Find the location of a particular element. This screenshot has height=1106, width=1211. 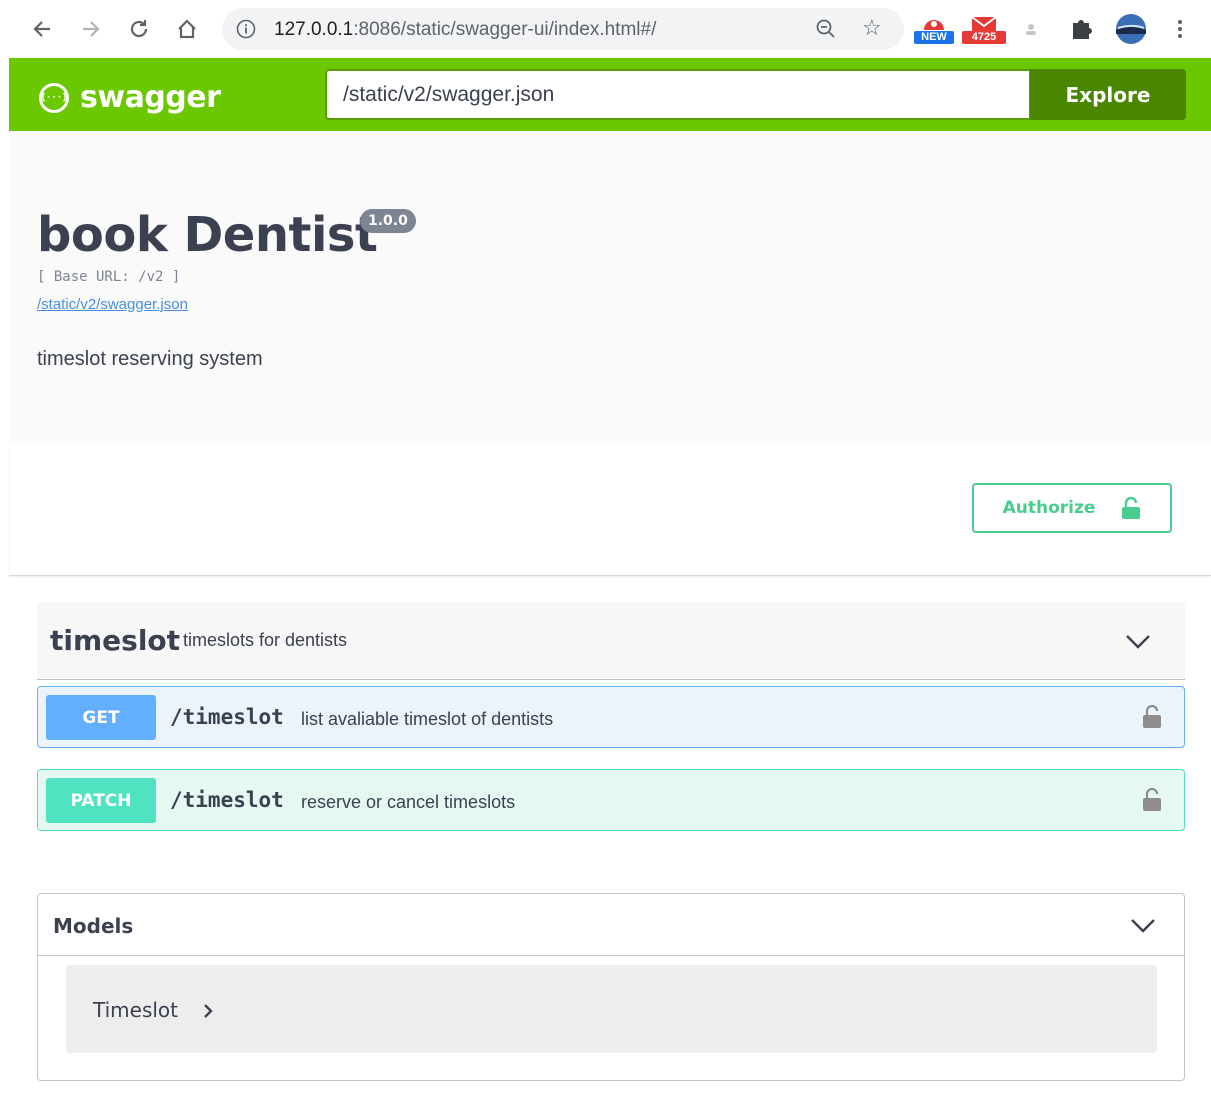

swagger-logo: {···} swagger is located at coordinates (130, 97).